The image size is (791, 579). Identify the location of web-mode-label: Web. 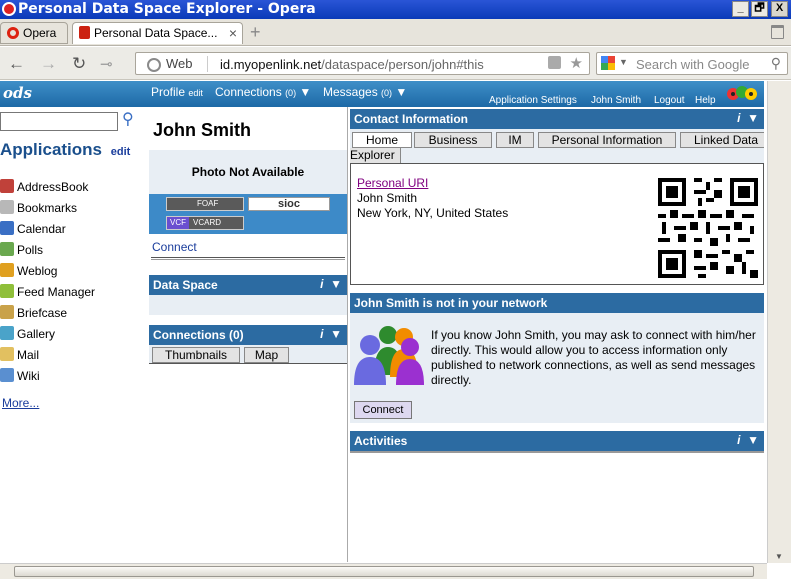
(179, 63).